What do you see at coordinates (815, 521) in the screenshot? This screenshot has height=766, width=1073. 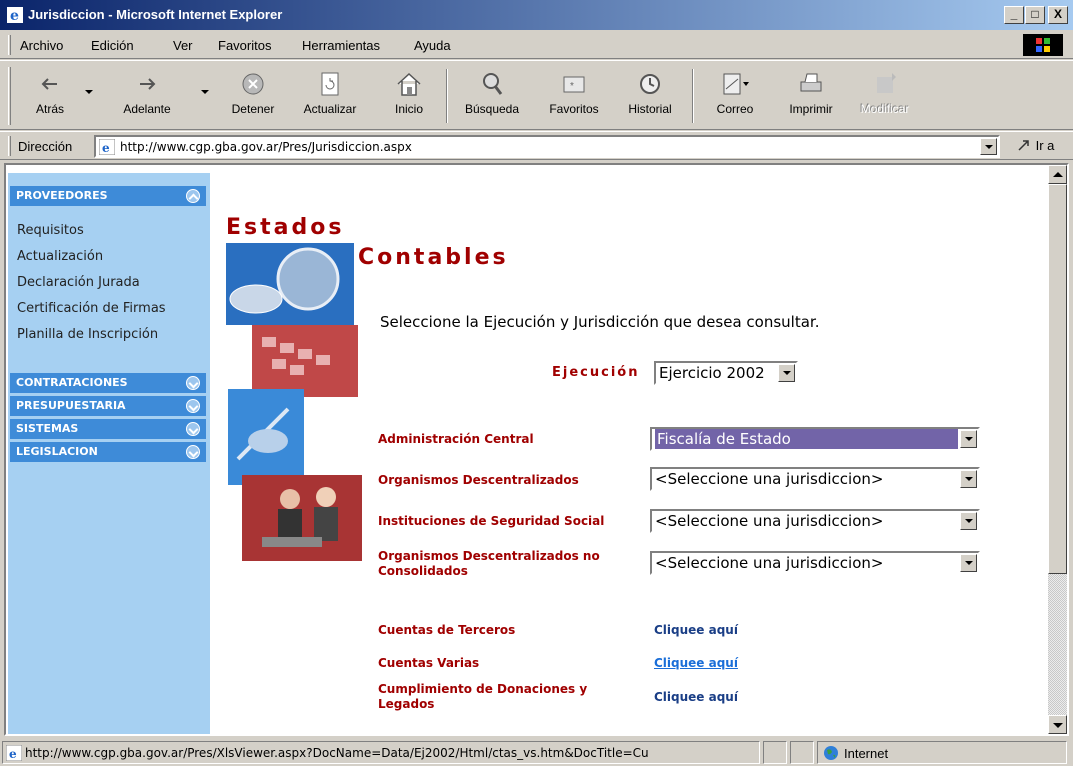 I see `instituciones-select: <Seleccione una jurisdiccion>` at bounding box center [815, 521].